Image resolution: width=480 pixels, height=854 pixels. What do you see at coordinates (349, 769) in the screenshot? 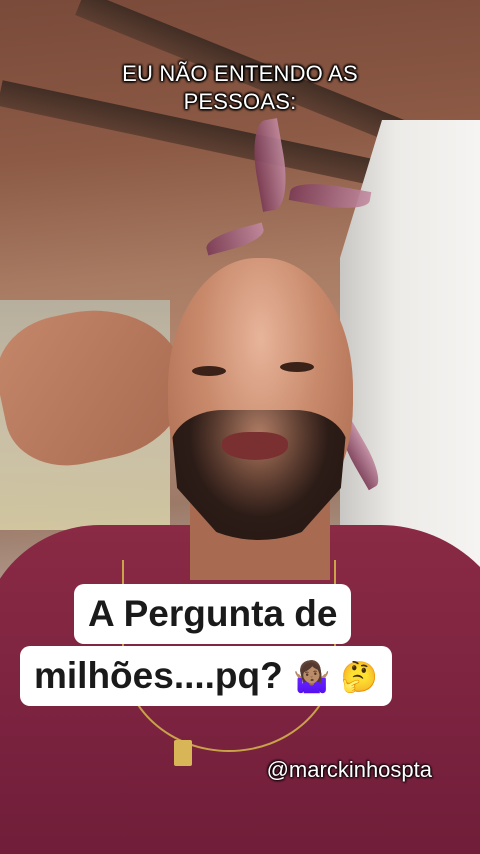
I see `creator-handle: @marckinhospta` at bounding box center [349, 769].